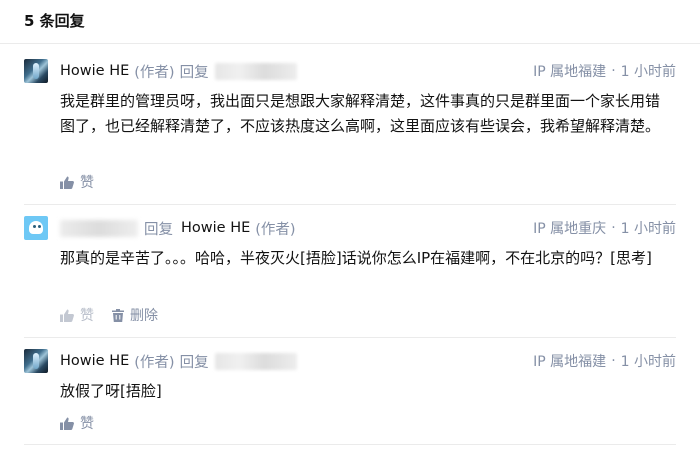 The width and height of the screenshot is (700, 455). I want to click on comment-actions: 赞 删除, so click(118, 315).